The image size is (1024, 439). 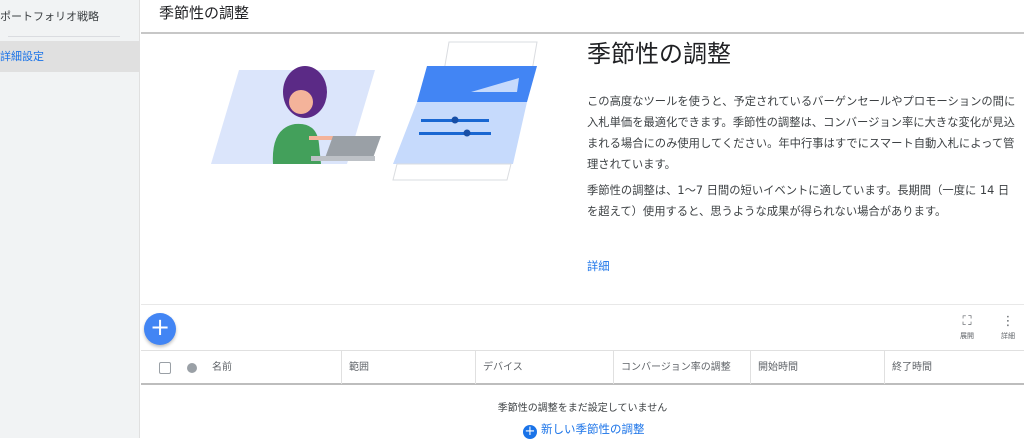 What do you see at coordinates (582, 408) in the screenshot?
I see `empty-message: 季節性の調整をまだ設定していません` at bounding box center [582, 408].